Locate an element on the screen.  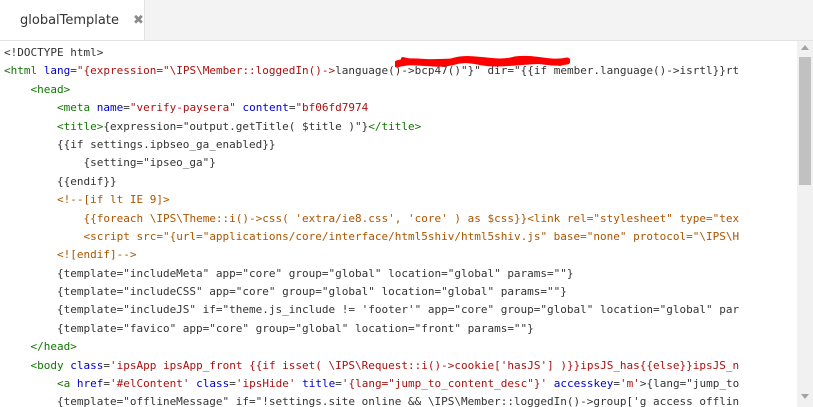
code-token: <!DOCTYPE html> is located at coordinates (54, 52).